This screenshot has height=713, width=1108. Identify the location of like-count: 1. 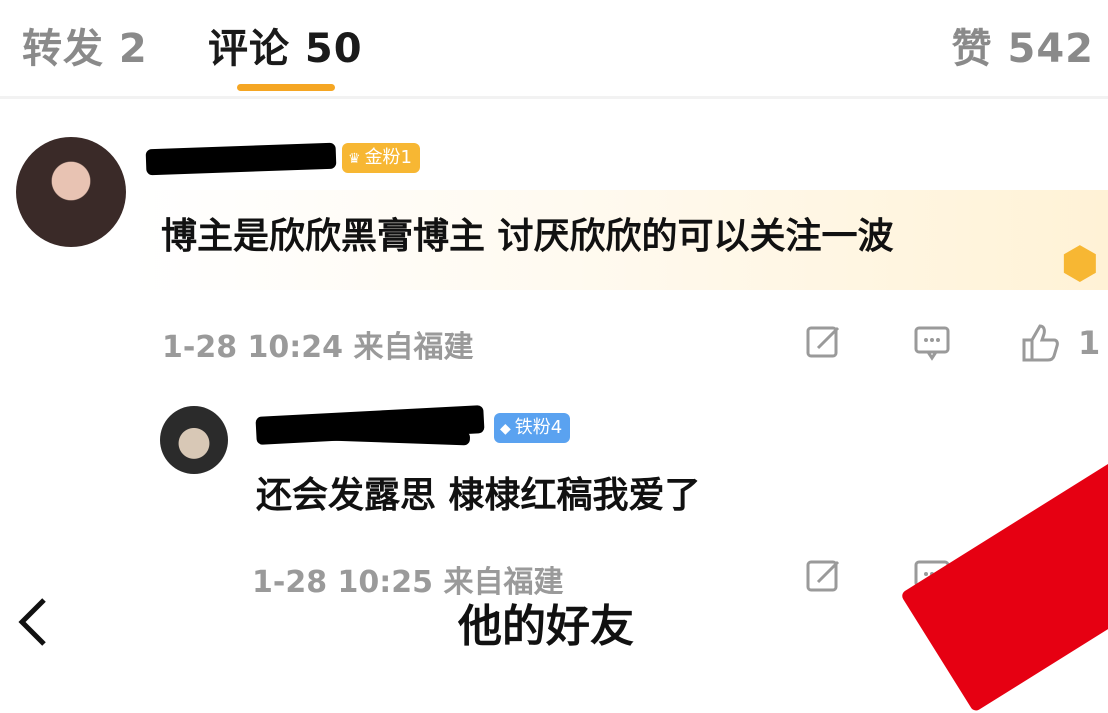
(1089, 343).